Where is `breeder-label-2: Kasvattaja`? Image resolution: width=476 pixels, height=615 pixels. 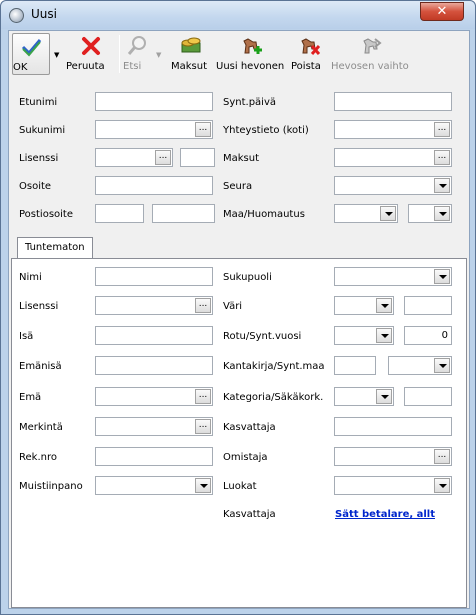 breeder-label-2: Kasvattaja is located at coordinates (249, 514).